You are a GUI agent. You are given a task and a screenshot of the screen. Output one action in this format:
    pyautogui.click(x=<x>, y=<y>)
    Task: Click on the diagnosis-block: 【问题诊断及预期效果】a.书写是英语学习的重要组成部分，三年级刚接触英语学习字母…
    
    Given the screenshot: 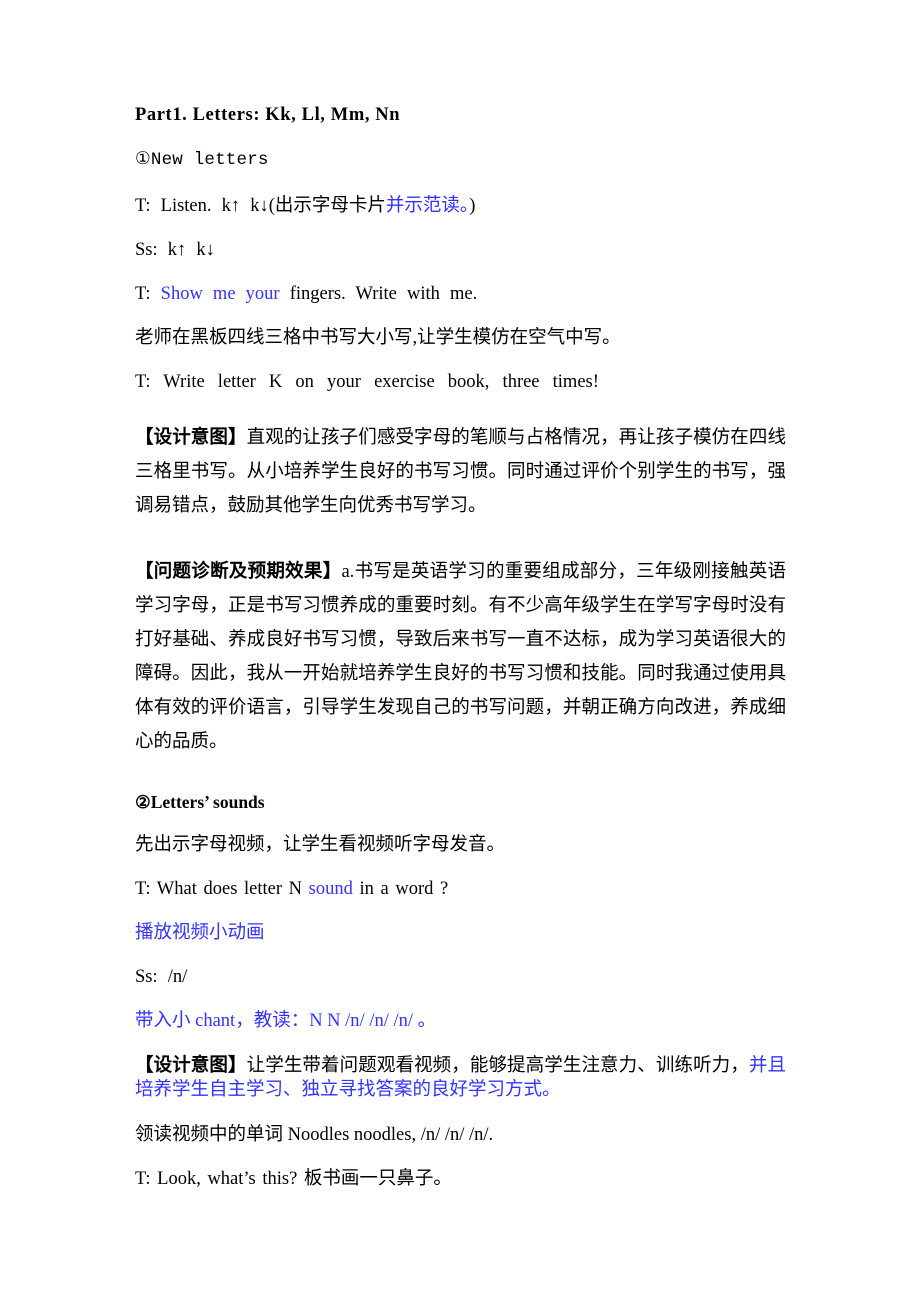 What is the action you would take?
    pyautogui.click(x=460, y=657)
    